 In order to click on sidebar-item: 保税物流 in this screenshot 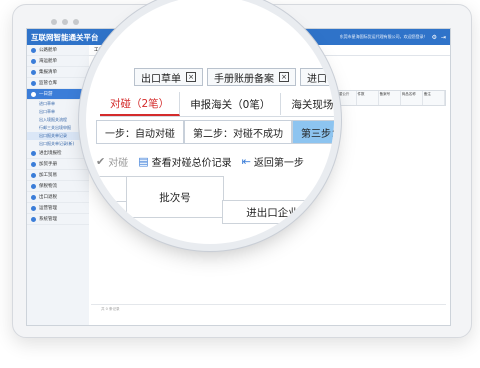, I will do `click(58, 186)`.